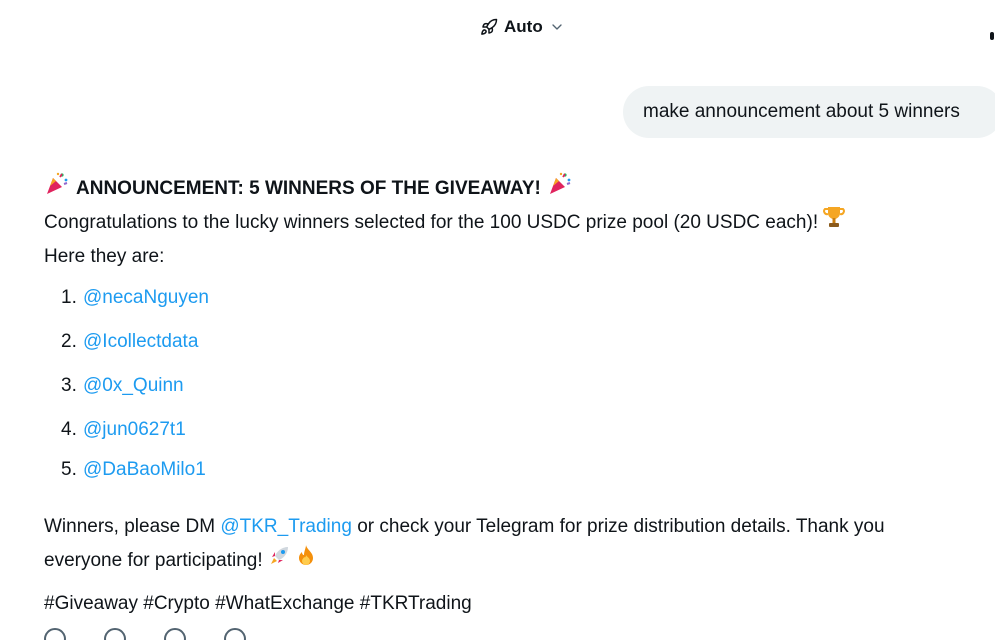 This screenshot has width=995, height=640. I want to click on closing-end: everyone for participating!, so click(153, 560).